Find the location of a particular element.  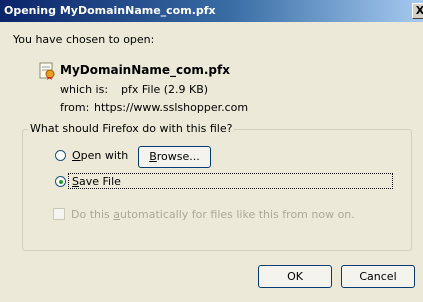

file-source-url: https://www.sslshopper.com is located at coordinates (171, 107).